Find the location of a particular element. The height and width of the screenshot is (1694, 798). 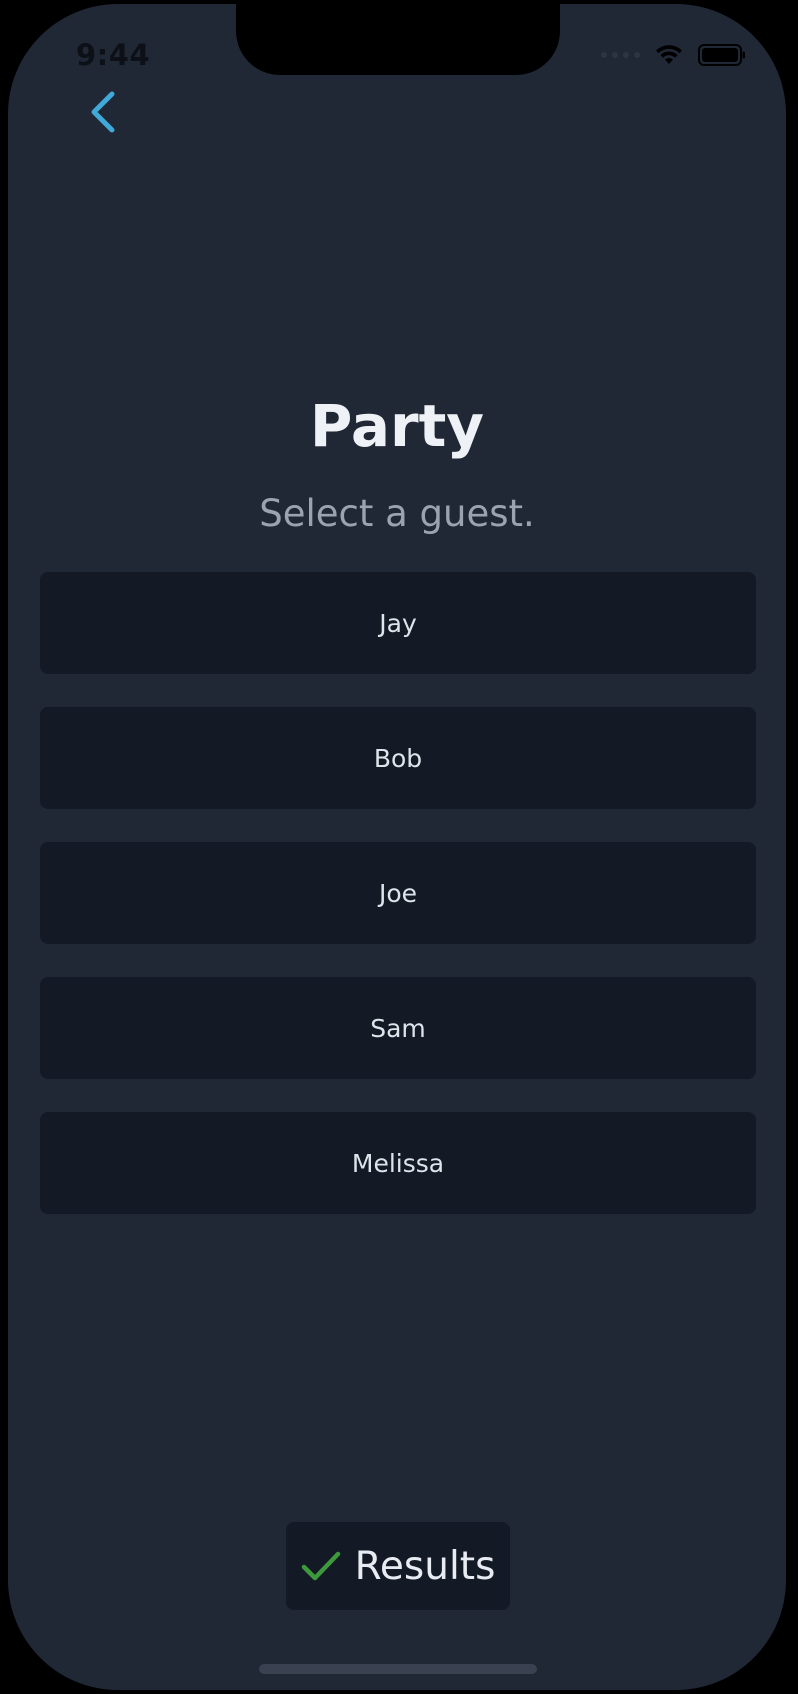

guest-name: Sam is located at coordinates (398, 1028).